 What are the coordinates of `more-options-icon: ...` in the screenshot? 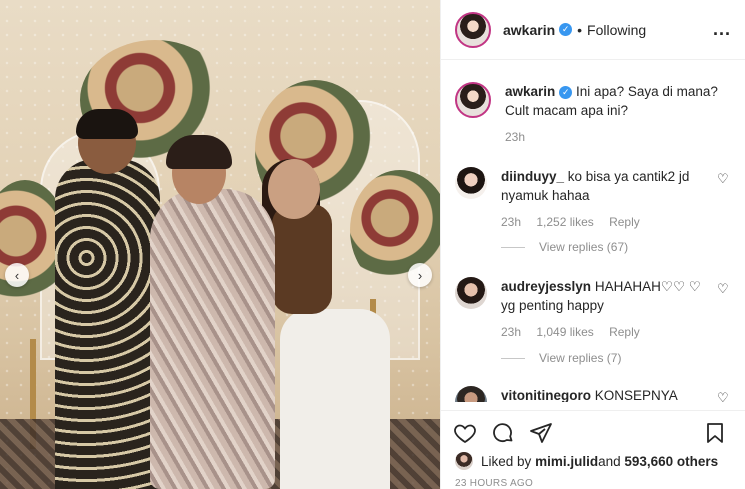 It's located at (722, 29).